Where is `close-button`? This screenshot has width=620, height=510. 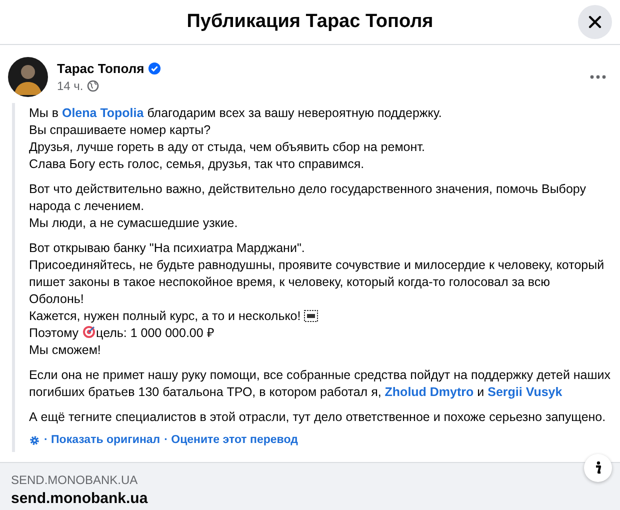 close-button is located at coordinates (595, 22).